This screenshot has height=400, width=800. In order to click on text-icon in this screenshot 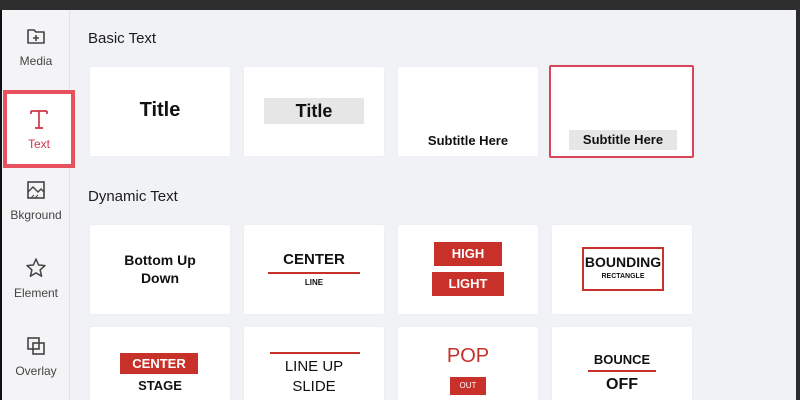, I will do `click(39, 119)`.